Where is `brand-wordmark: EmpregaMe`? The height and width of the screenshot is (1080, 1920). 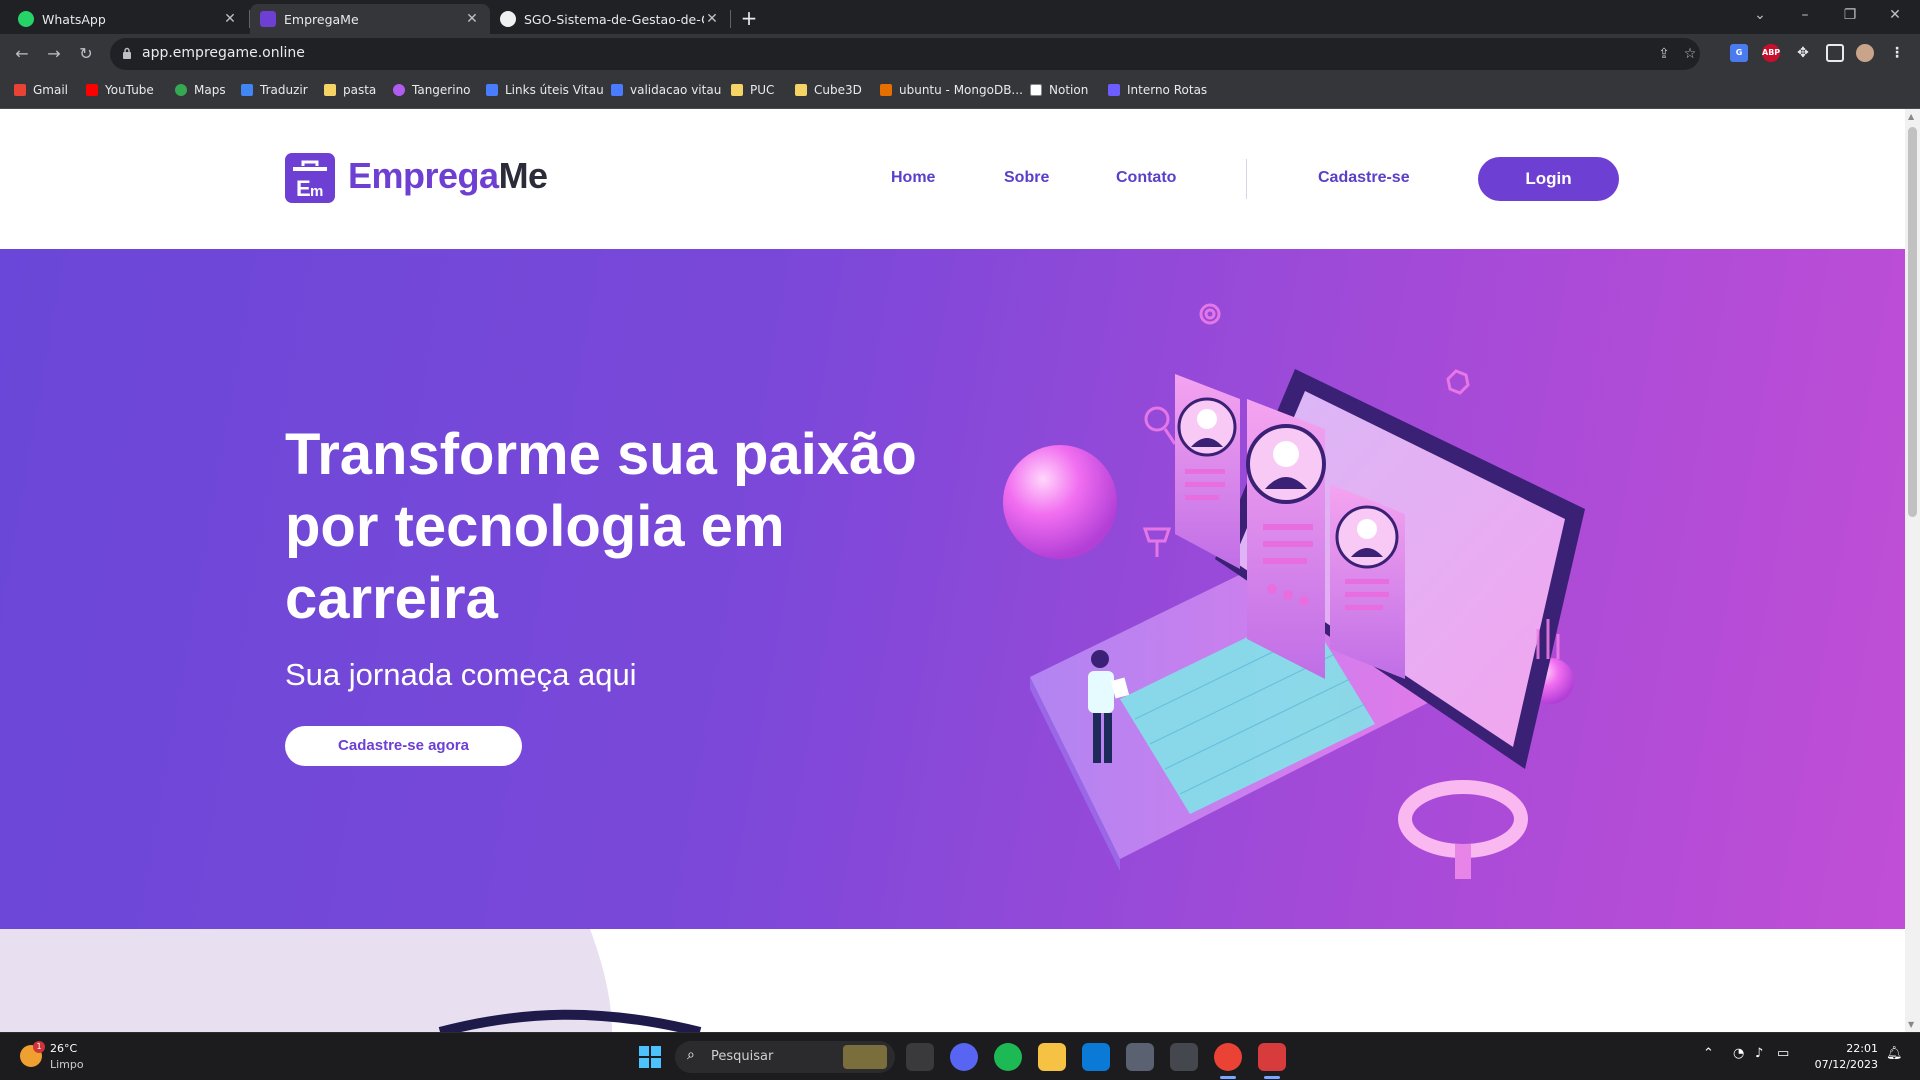
brand-wordmark: EmpregaMe is located at coordinates (448, 176).